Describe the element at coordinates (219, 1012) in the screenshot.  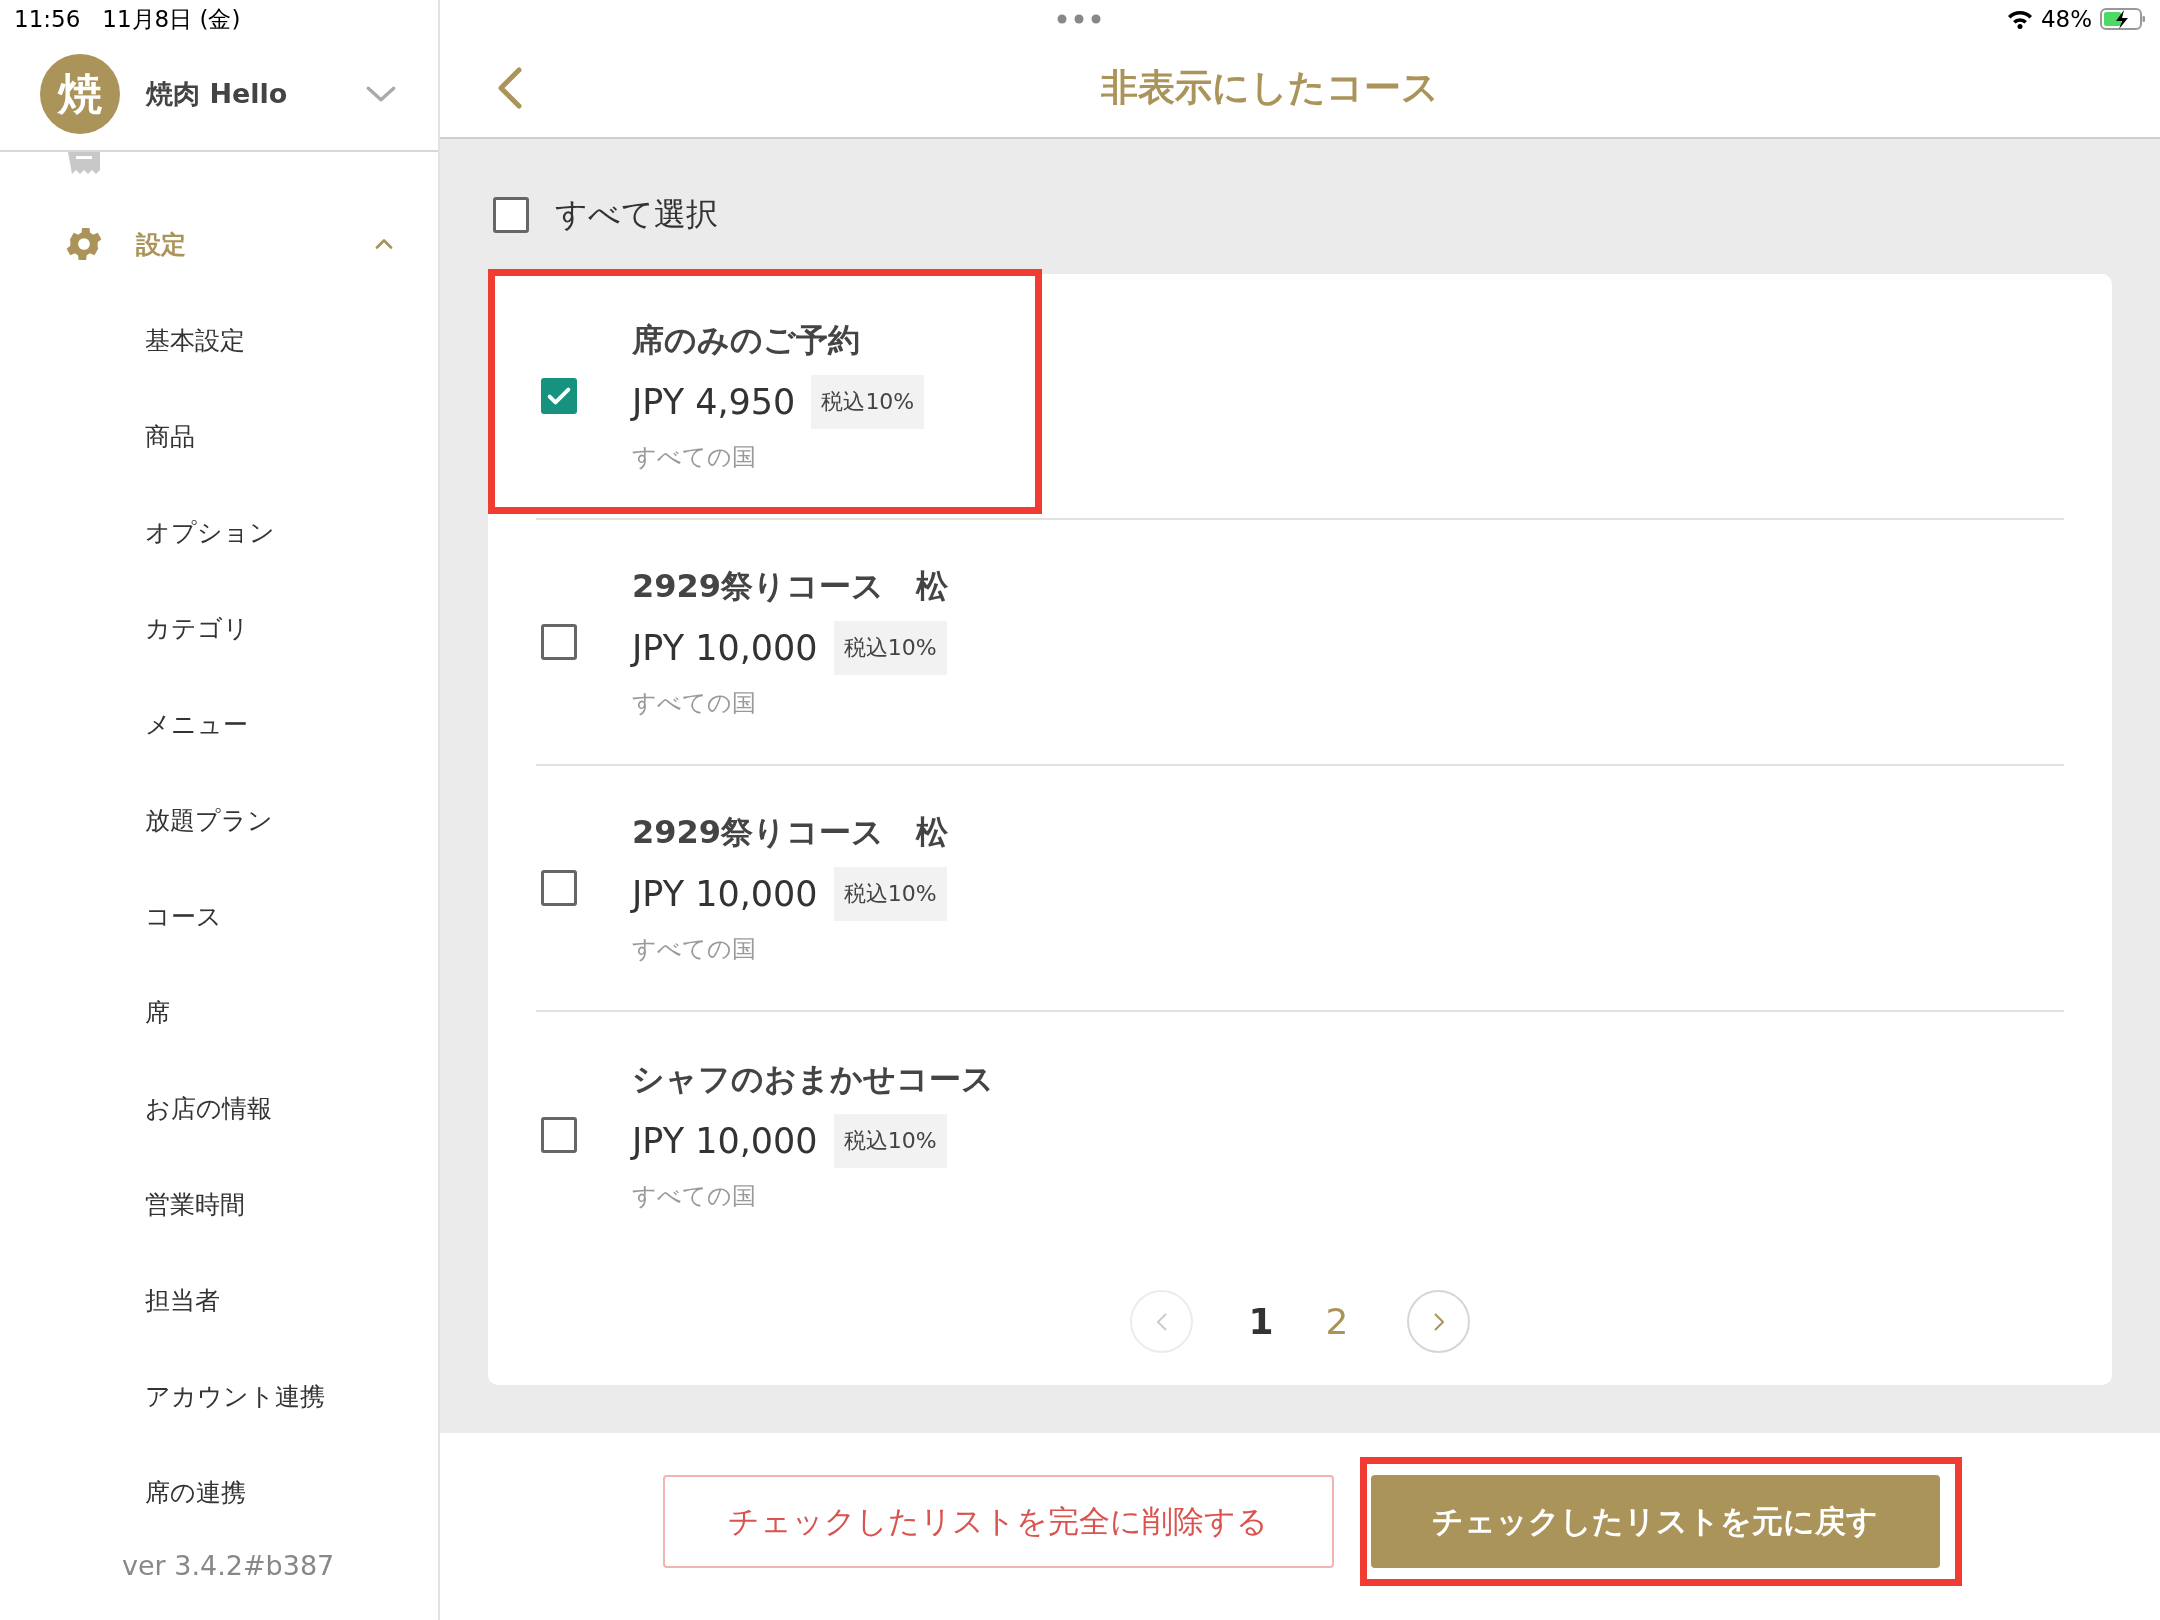
I see `sidebar-item: 席` at that location.